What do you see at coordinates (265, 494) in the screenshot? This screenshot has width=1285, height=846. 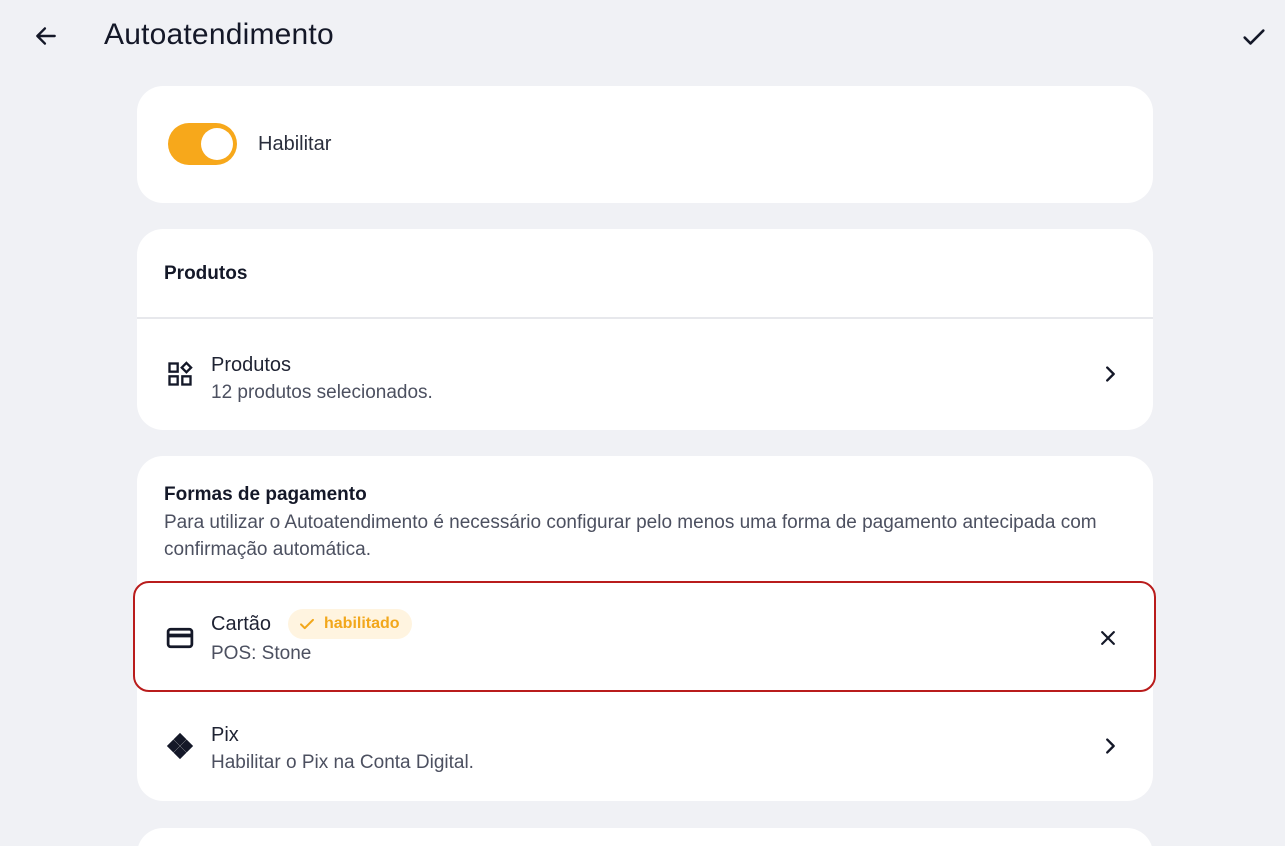 I see `payments-section-title: Formas de pagamento` at bounding box center [265, 494].